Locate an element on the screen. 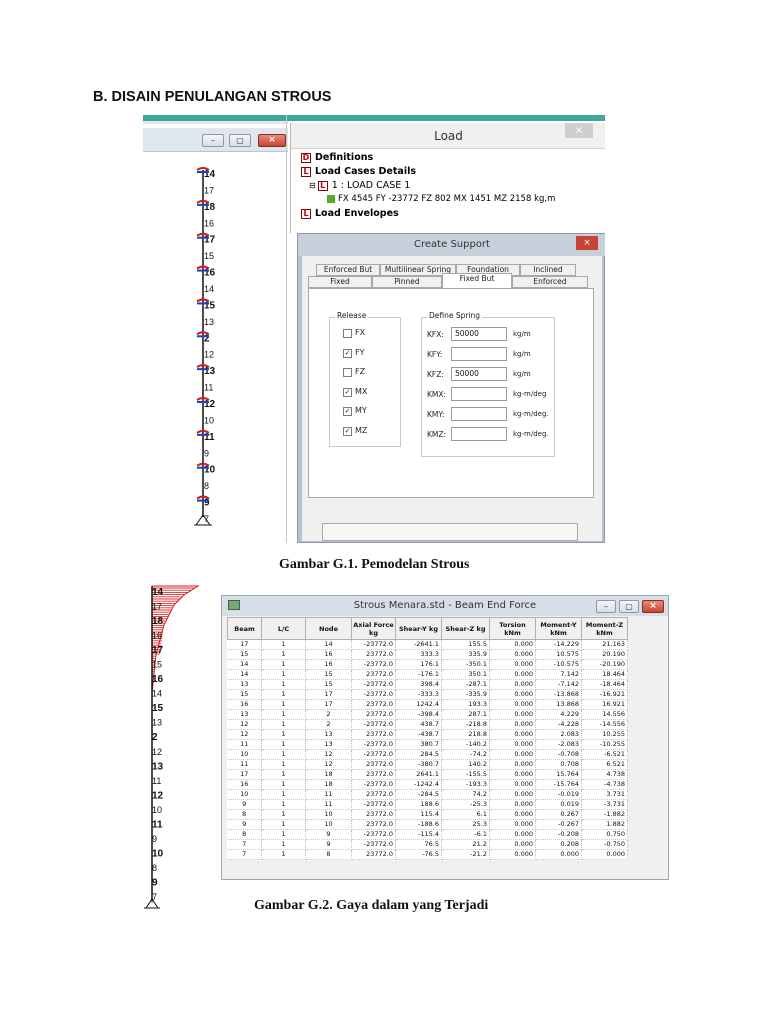 The height and width of the screenshot is (1024, 768). node-label: 13 is located at coordinates (210, 371).